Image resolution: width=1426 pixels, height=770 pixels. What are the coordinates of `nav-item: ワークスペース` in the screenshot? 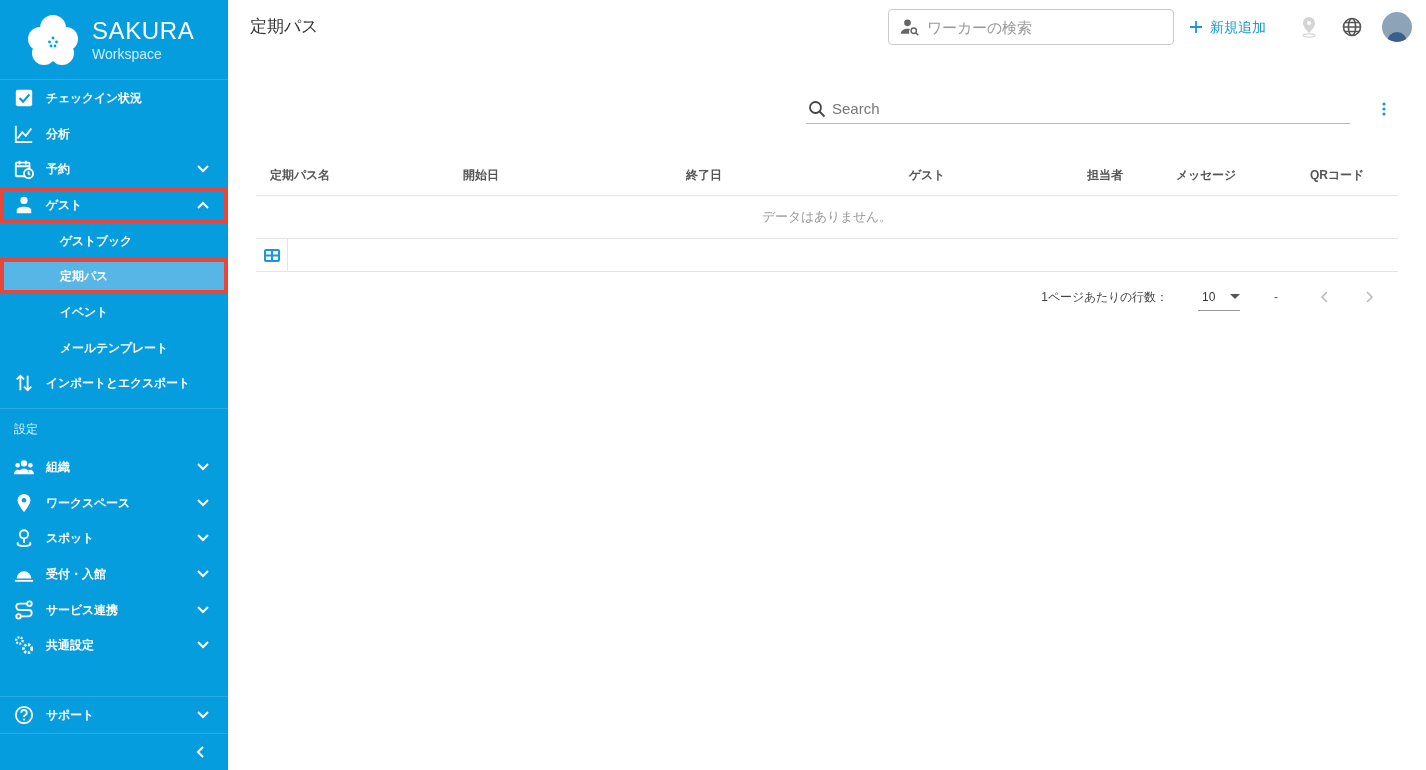 It's located at (114, 502).